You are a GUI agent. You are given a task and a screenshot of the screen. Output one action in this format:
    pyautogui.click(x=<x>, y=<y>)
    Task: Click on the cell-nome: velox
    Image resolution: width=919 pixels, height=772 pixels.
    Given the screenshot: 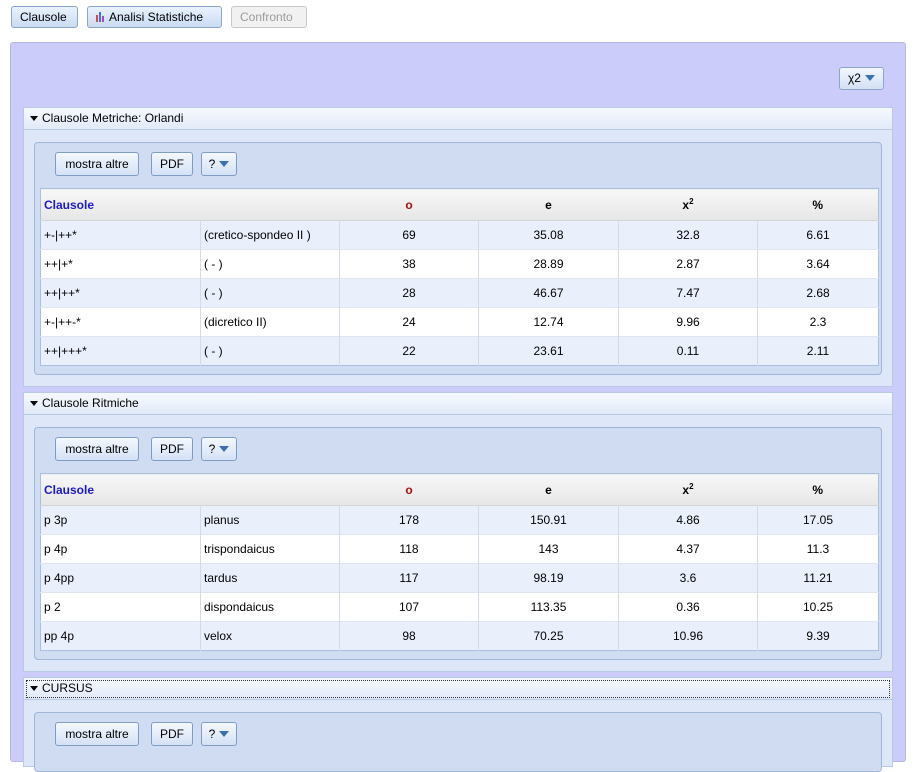 What is the action you would take?
    pyautogui.click(x=270, y=636)
    